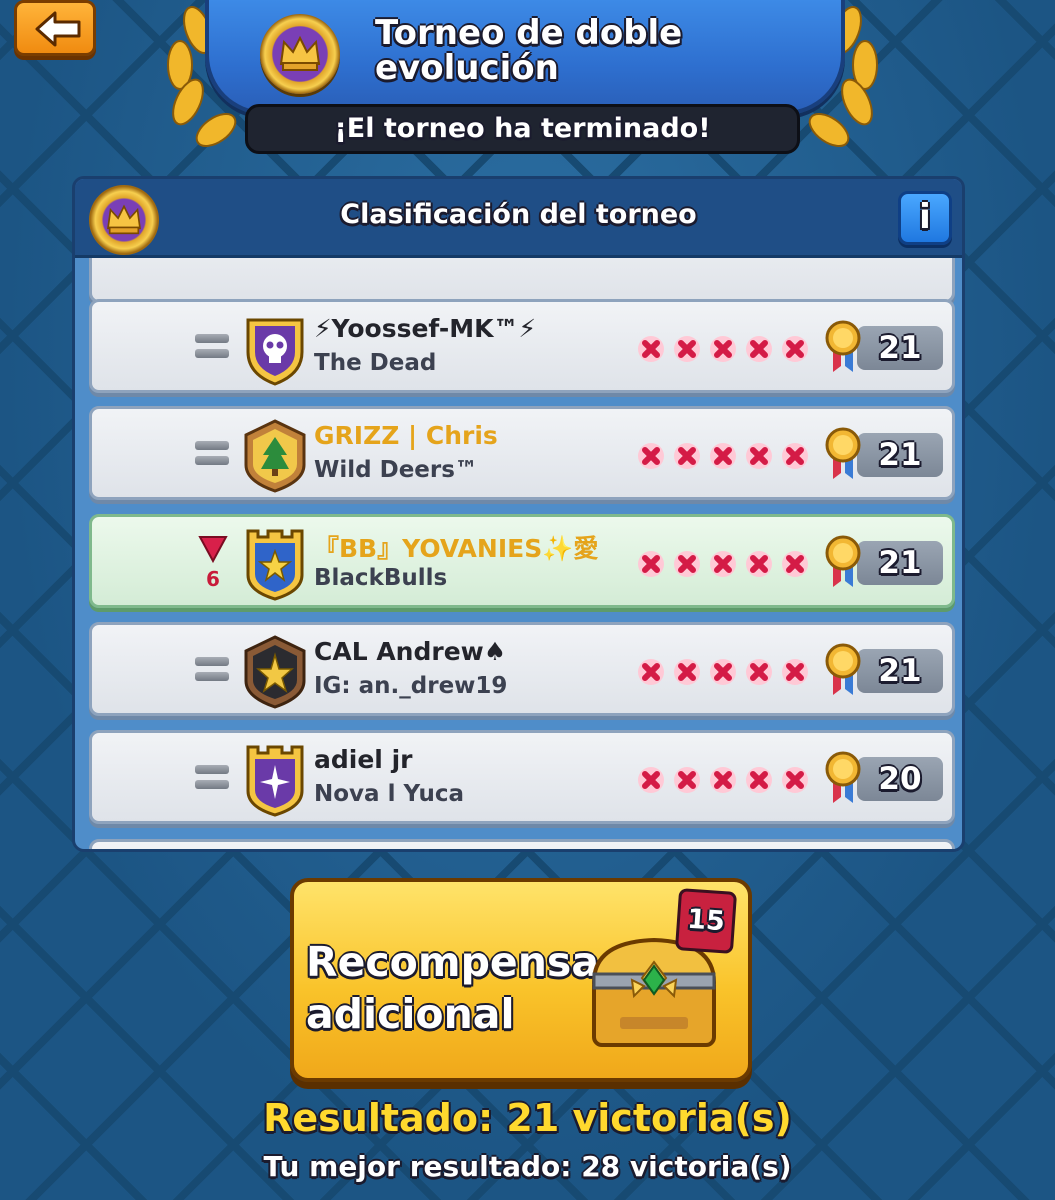 The height and width of the screenshot is (1200, 1055). I want to click on clan-name: Nova l Yuca, so click(389, 794).